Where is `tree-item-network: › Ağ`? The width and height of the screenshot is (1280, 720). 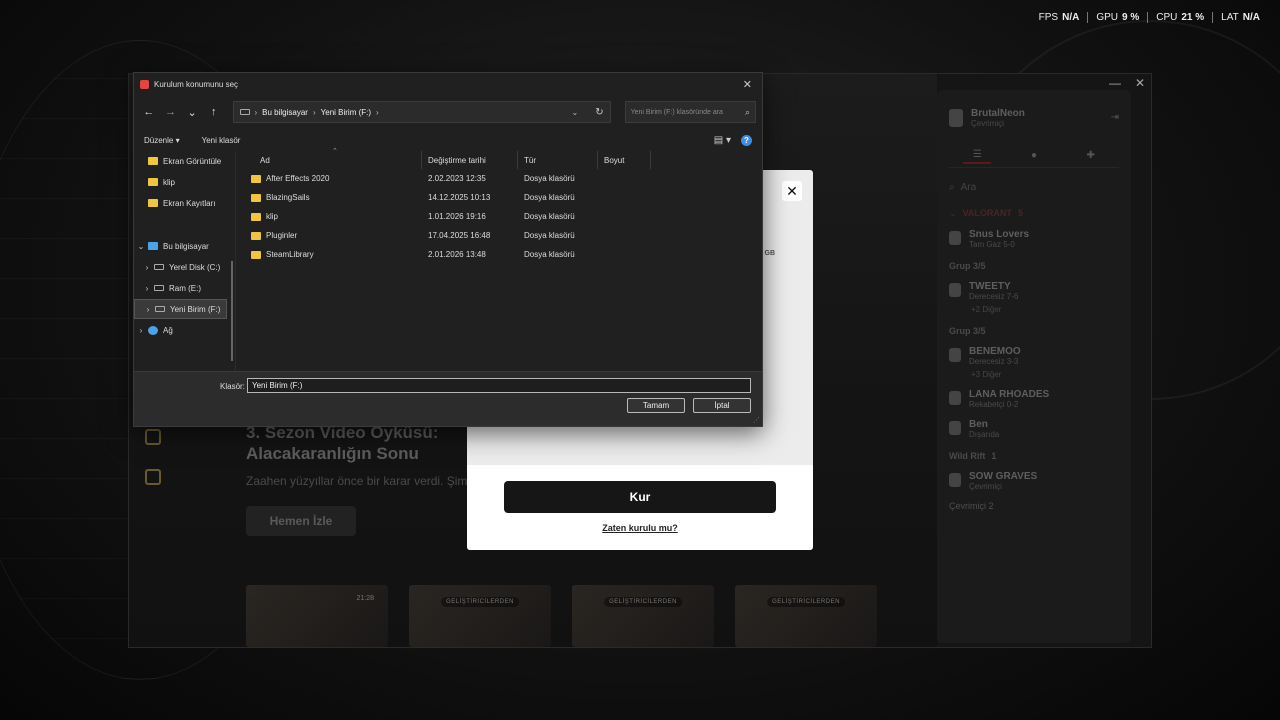
tree-item-network: › Ağ is located at coordinates (184, 330).